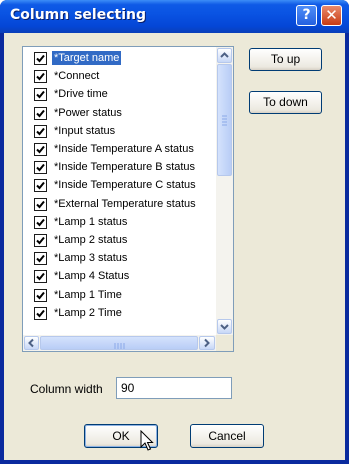 This screenshot has height=464, width=349. I want to click on scroll-down-button, so click(224, 326).